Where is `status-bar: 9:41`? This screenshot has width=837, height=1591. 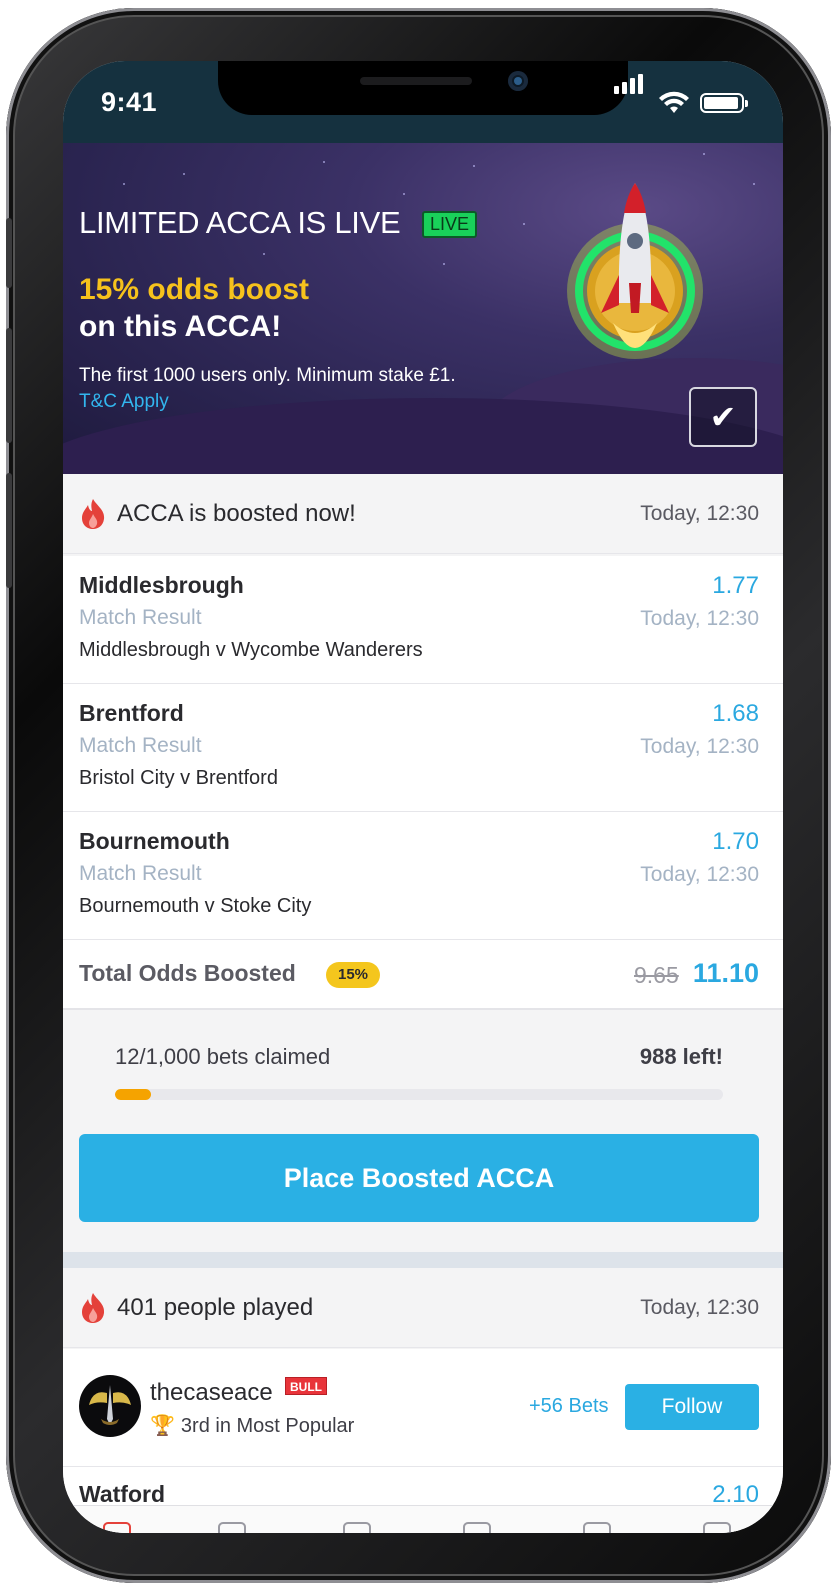
status-bar: 9:41 is located at coordinates (423, 102).